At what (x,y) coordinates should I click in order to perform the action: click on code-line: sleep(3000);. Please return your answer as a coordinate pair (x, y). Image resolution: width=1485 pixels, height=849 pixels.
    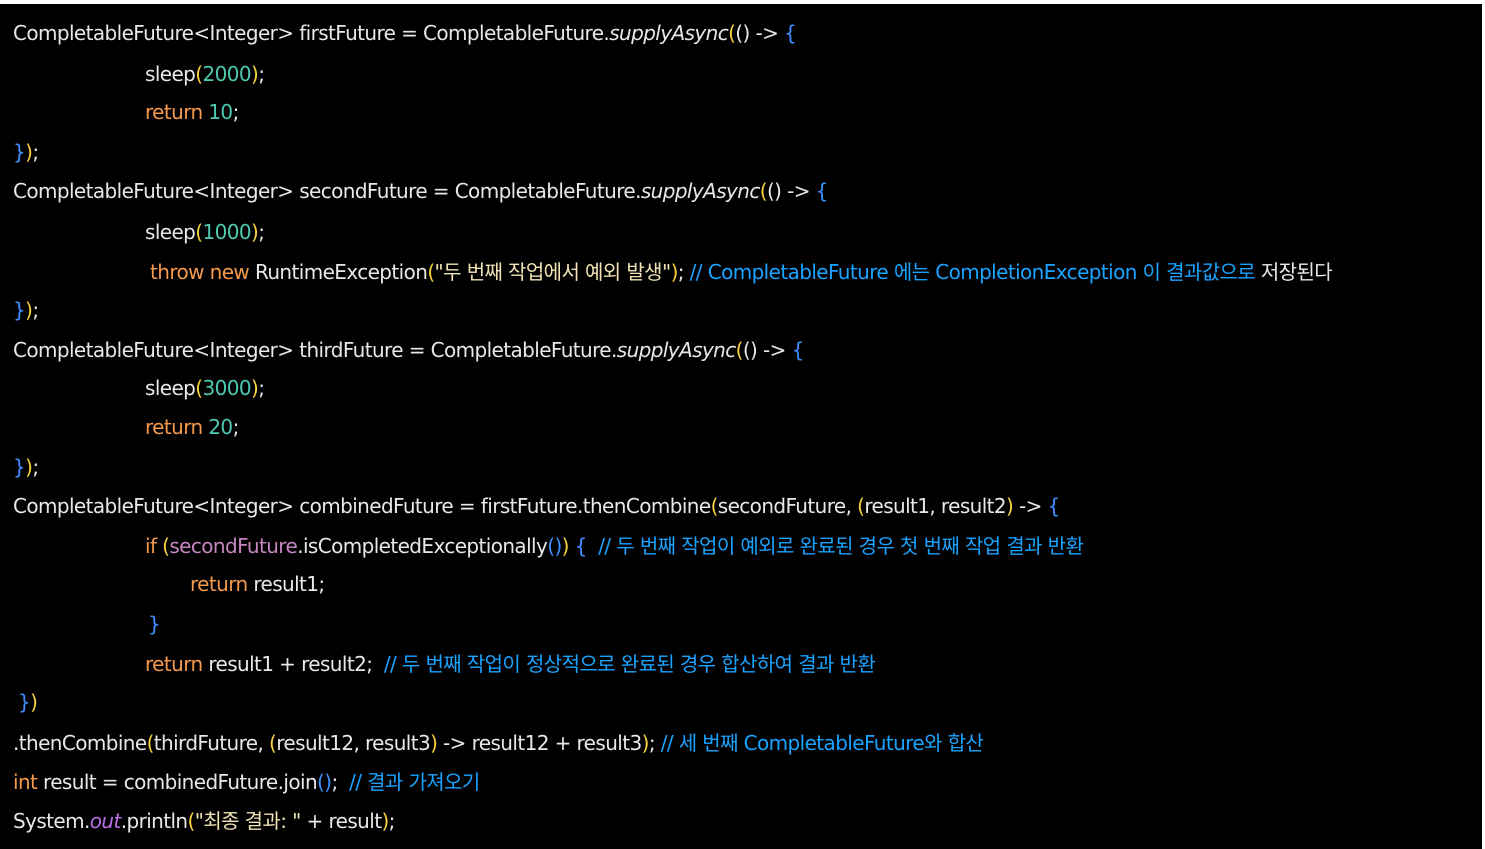
    Looking at the image, I should click on (205, 388).